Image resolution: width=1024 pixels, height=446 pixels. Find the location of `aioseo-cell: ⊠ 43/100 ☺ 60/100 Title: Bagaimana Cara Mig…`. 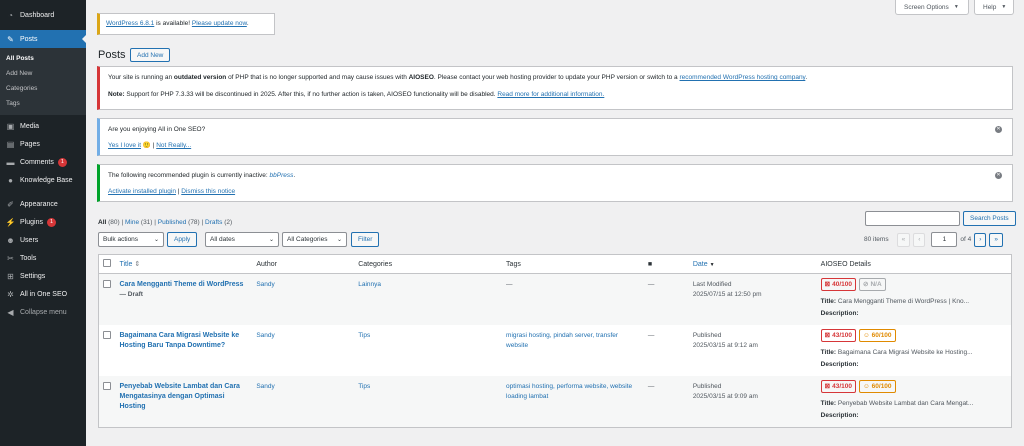

aioseo-cell: ⊠ 43/100 ☺ 60/100 Title: Bagaimana Cara Mig… is located at coordinates (914, 350).